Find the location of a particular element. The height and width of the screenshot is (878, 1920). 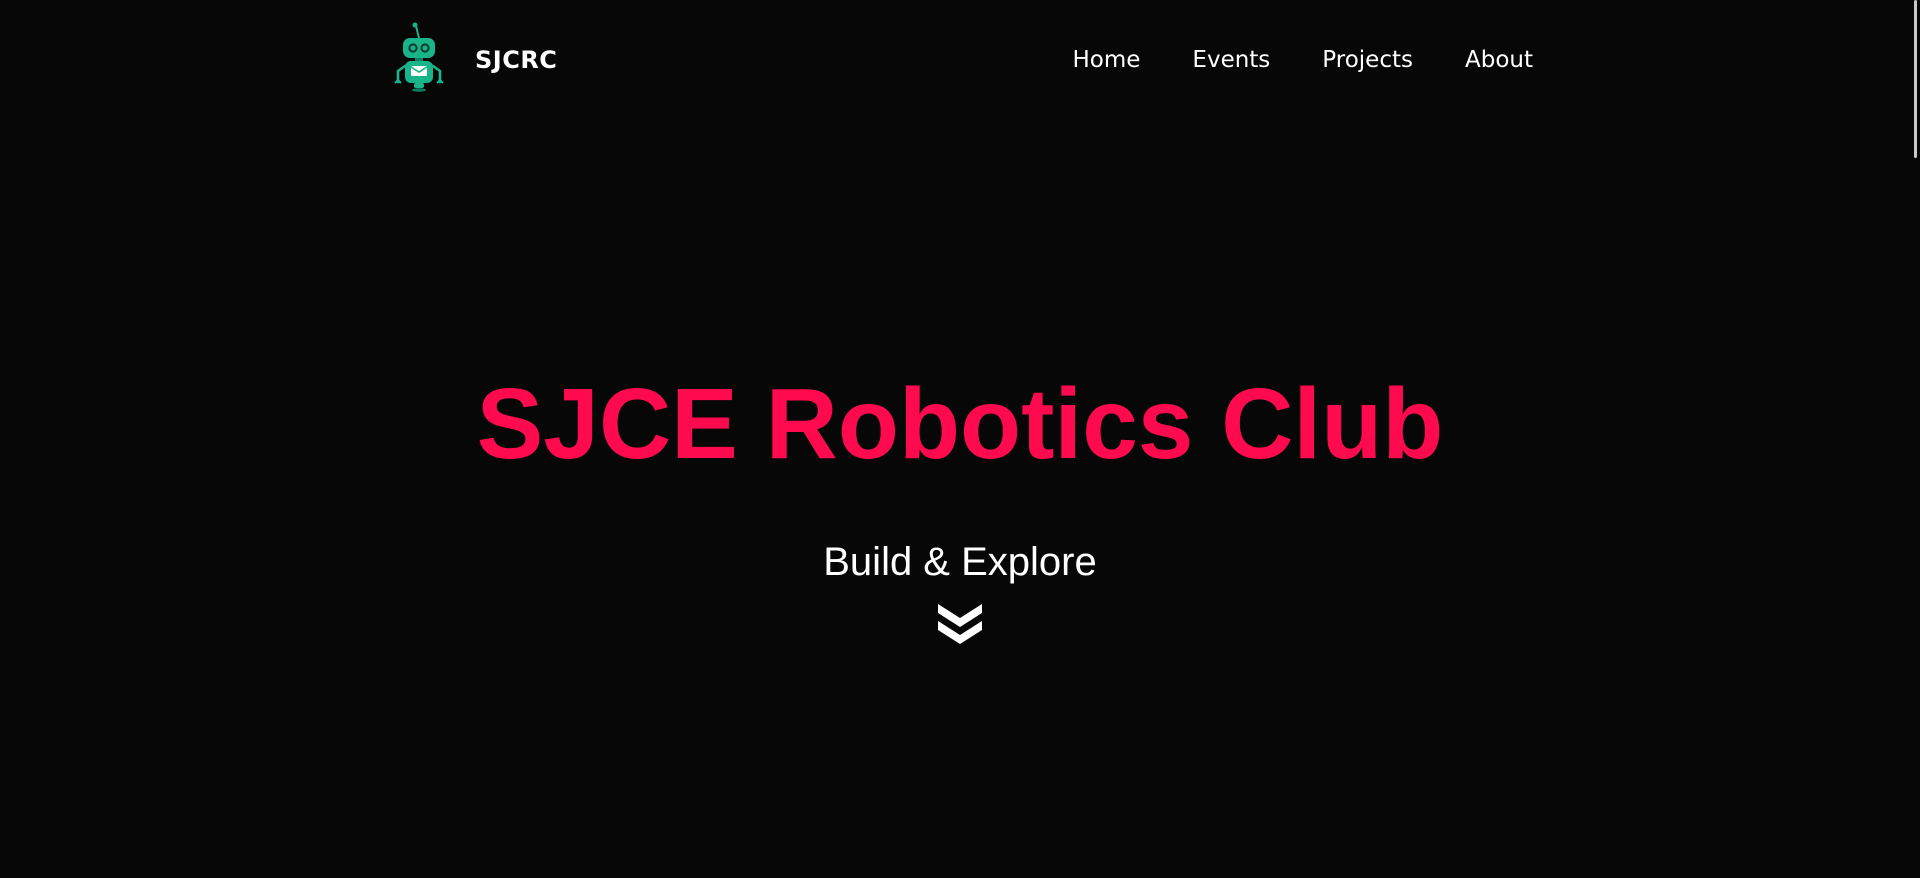

hero-title: SJCE Robotics Club is located at coordinates (960, 424).